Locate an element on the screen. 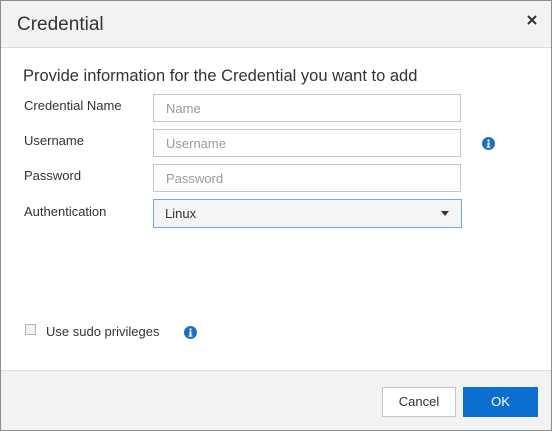  password-input is located at coordinates (307, 178).